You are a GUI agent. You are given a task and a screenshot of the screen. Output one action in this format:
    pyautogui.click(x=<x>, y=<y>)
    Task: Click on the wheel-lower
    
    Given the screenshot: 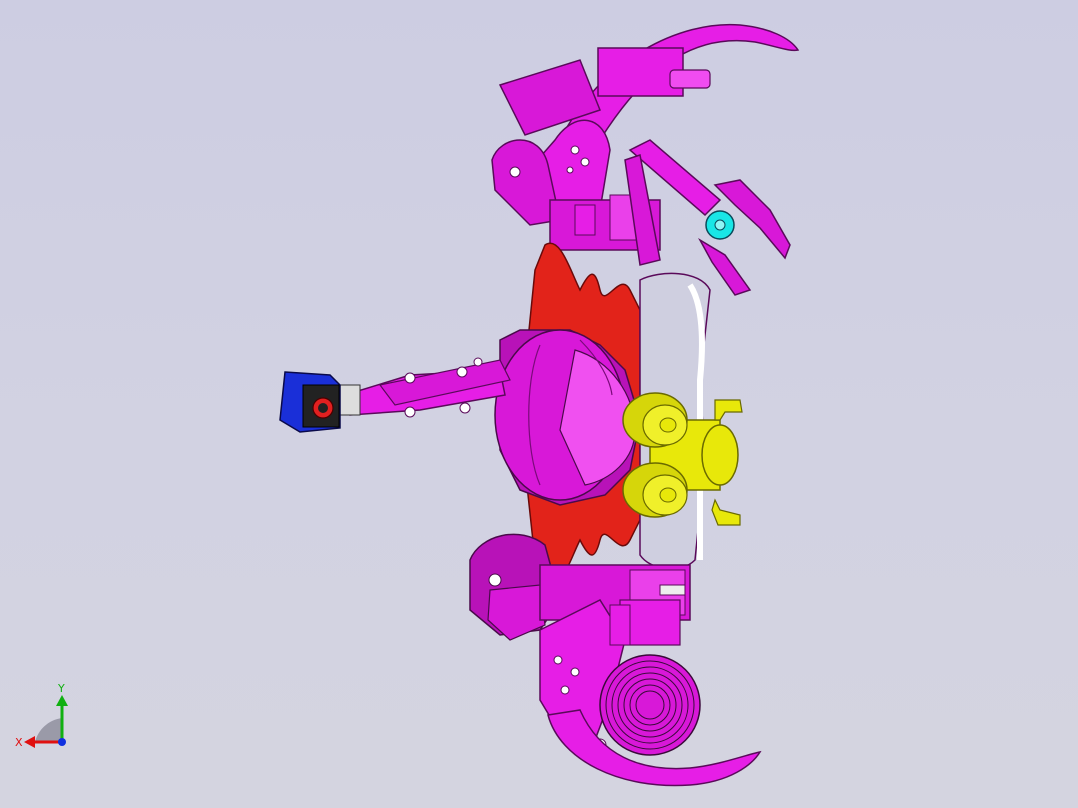 What is the action you would take?
    pyautogui.click(x=655, y=490)
    